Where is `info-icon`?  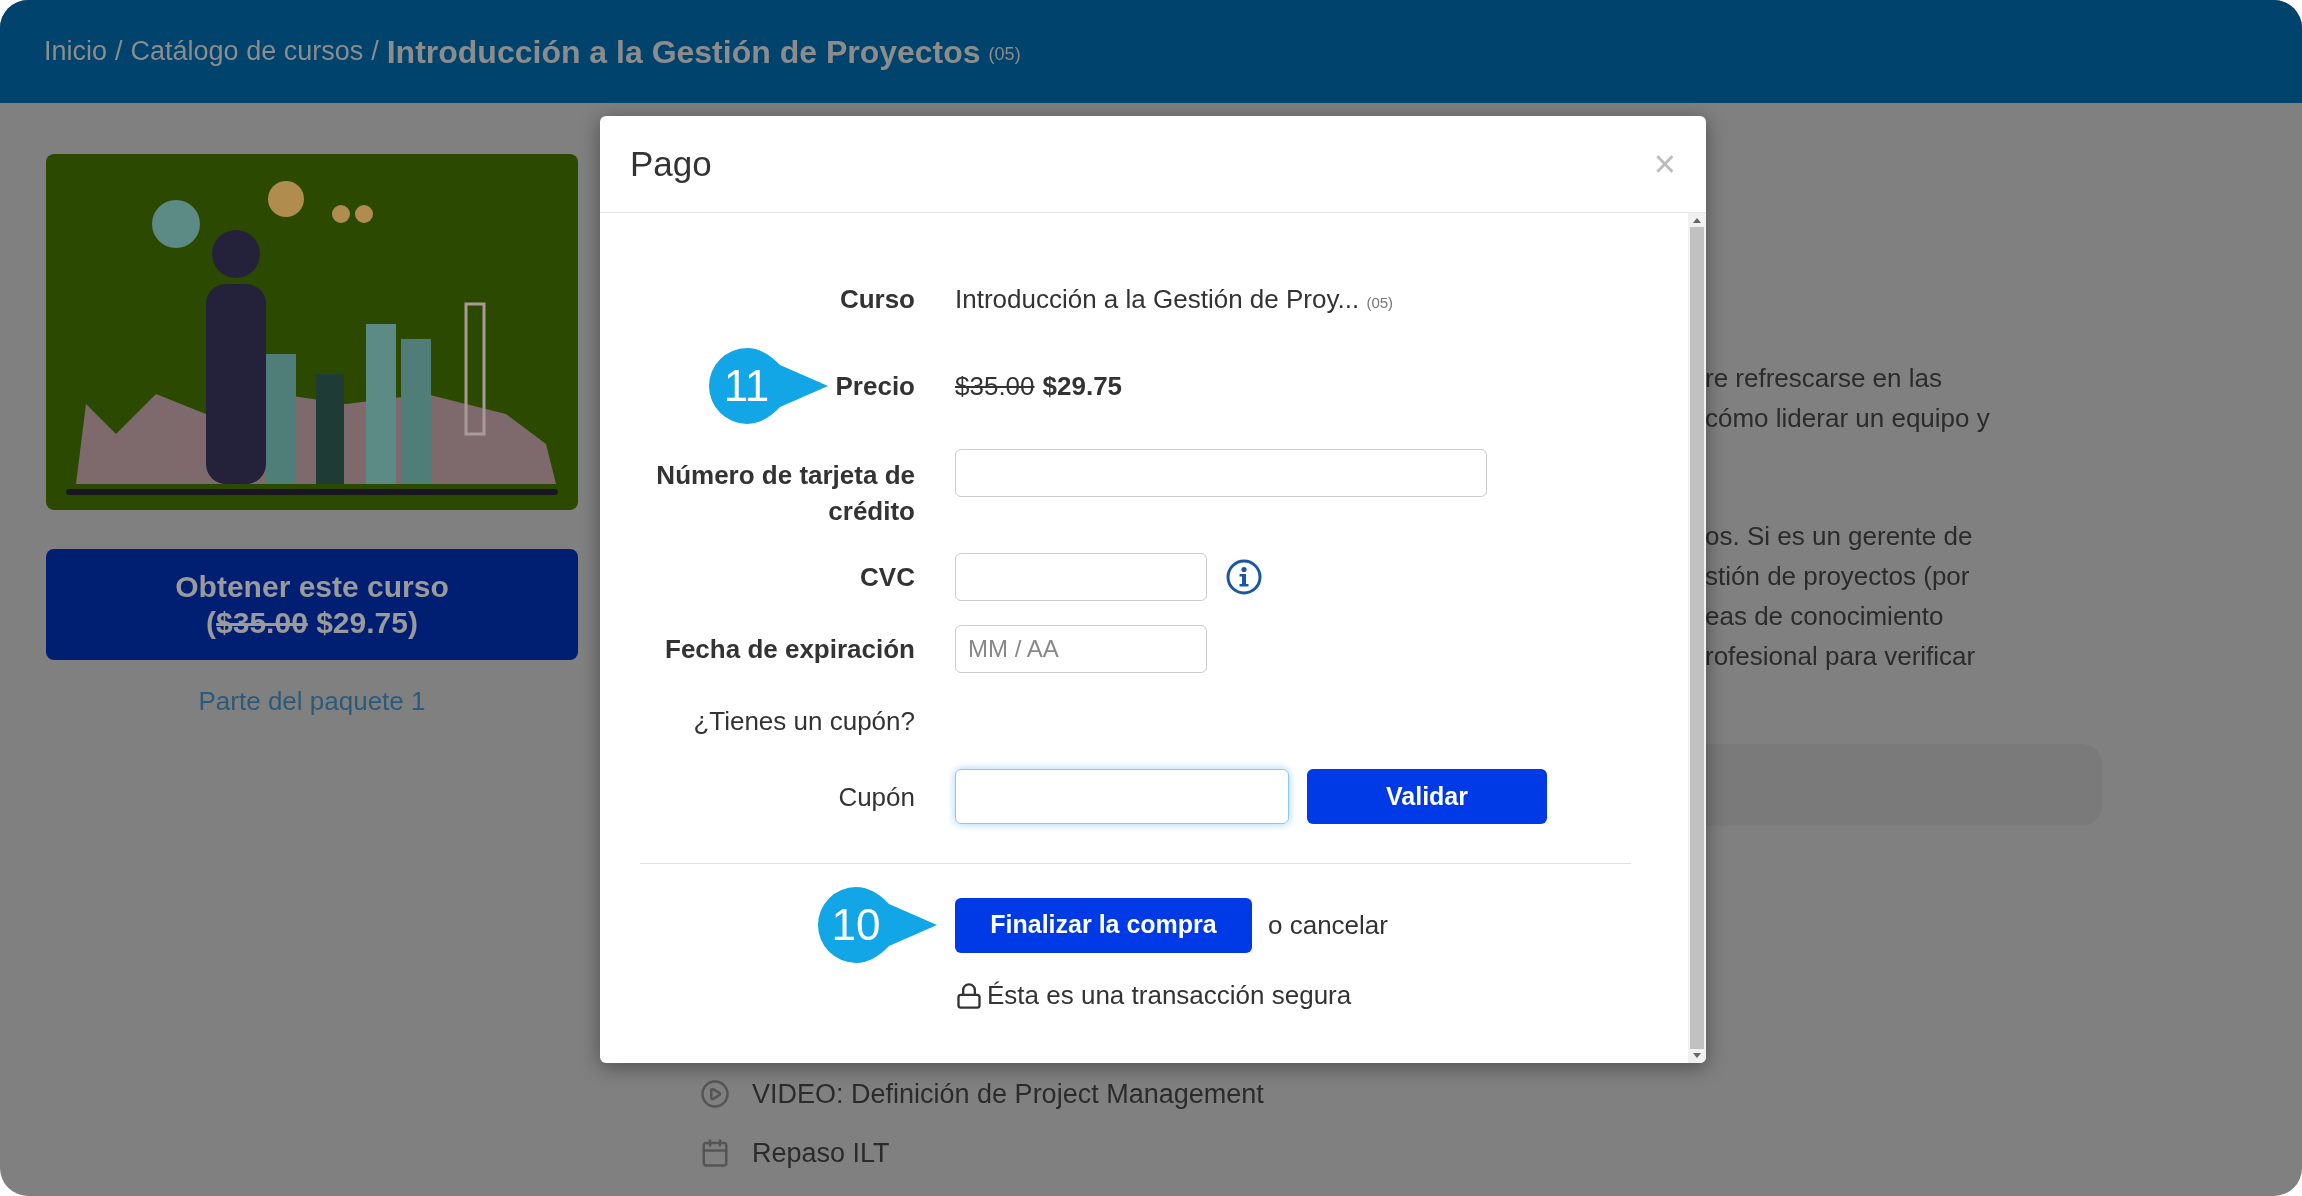
info-icon is located at coordinates (1244, 577).